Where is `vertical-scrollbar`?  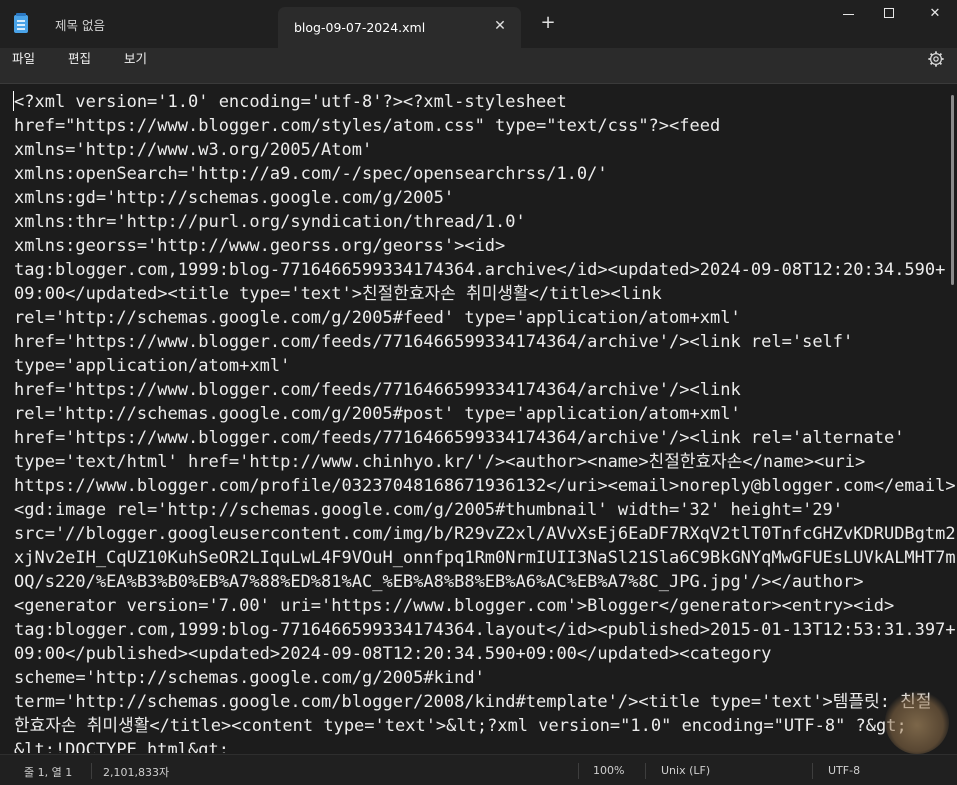 vertical-scrollbar is located at coordinates (952, 190).